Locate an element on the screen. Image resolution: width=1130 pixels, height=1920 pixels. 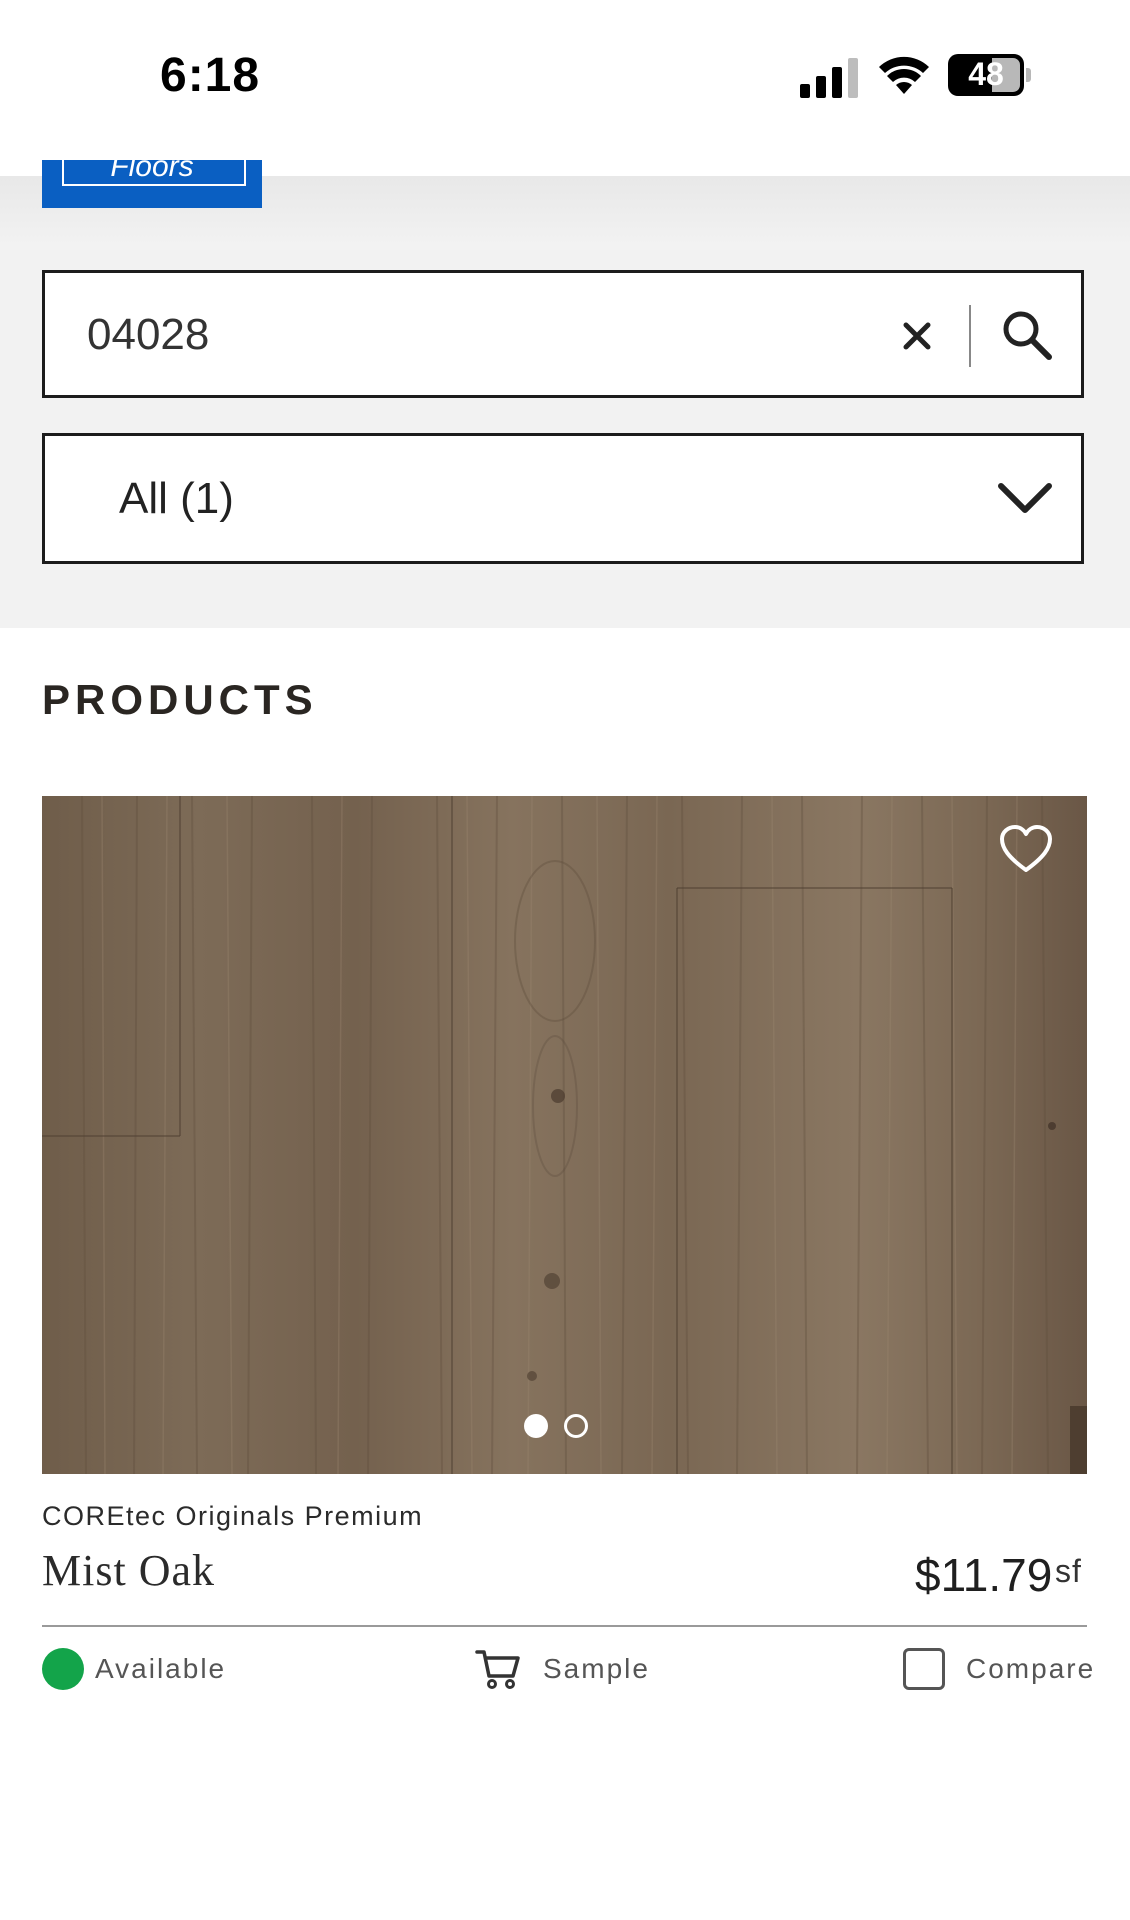
product-name: Mist Oak is located at coordinates (128, 1570).